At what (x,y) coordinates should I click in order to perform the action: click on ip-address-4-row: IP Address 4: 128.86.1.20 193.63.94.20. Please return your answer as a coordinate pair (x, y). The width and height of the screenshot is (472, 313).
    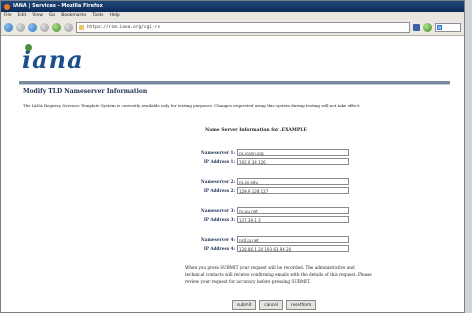
    Looking at the image, I should click on (264, 248).